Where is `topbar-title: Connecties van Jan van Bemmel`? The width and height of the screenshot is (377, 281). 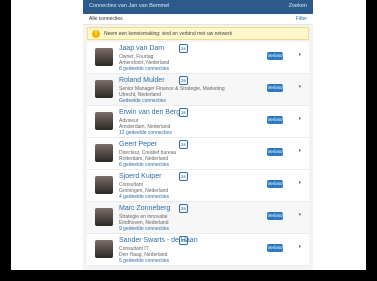 topbar-title: Connecties van Jan van Bemmel is located at coordinates (129, 6).